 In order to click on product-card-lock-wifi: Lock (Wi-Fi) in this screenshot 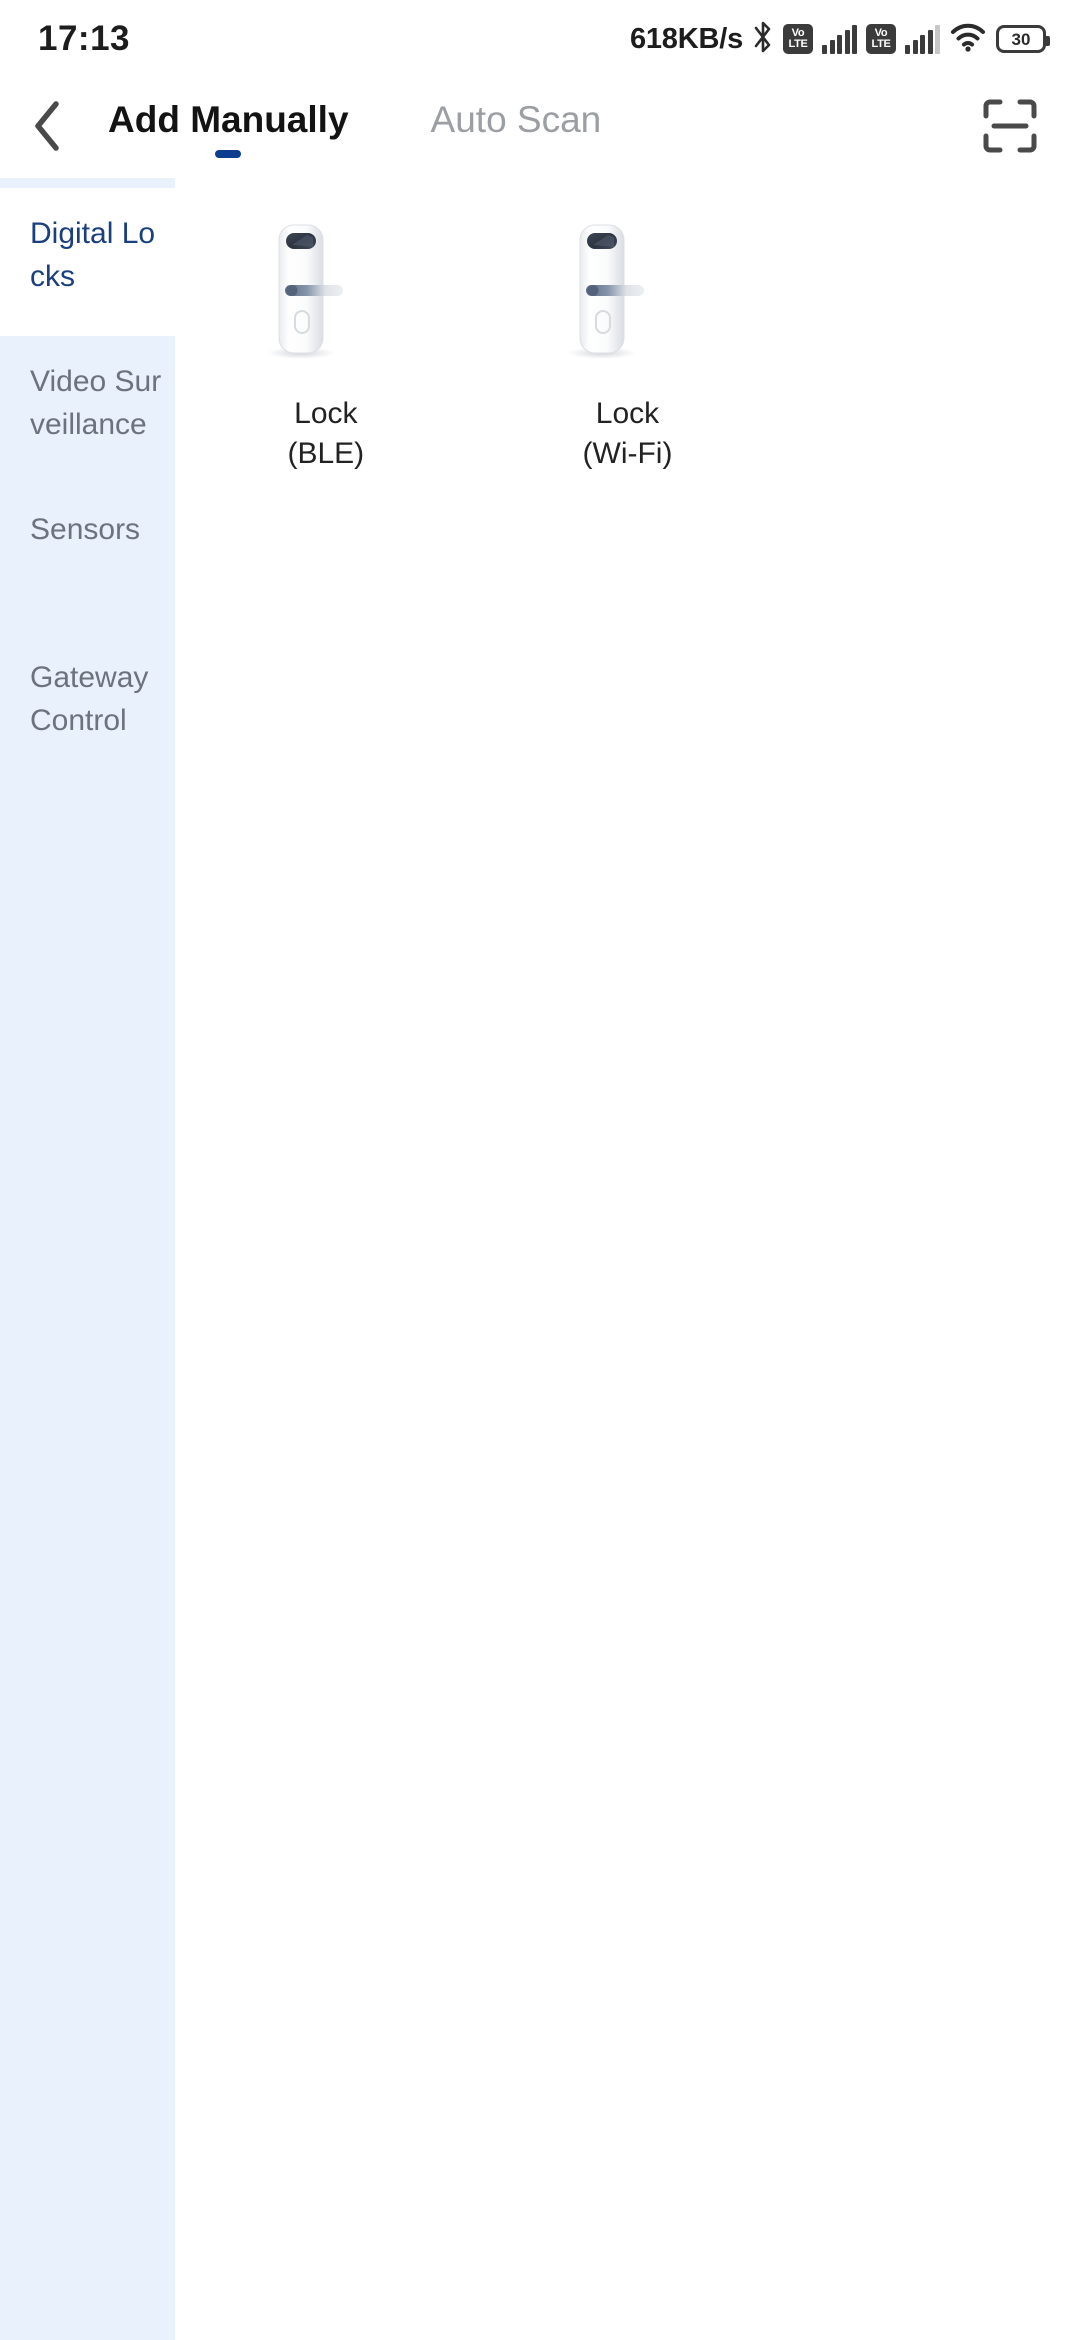, I will do `click(628, 338)`.